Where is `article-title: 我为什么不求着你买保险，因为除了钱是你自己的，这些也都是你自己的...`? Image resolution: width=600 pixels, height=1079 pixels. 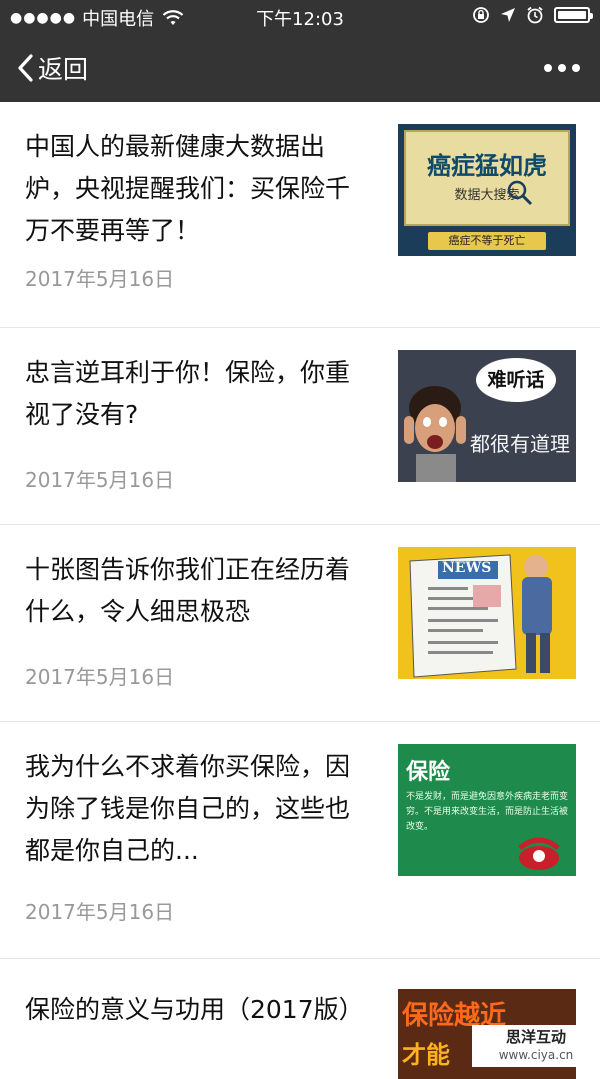 article-title: 我为什么不求着你买保险，因为除了钱是你自己的，这些也都是你自己的... is located at coordinates (188, 808).